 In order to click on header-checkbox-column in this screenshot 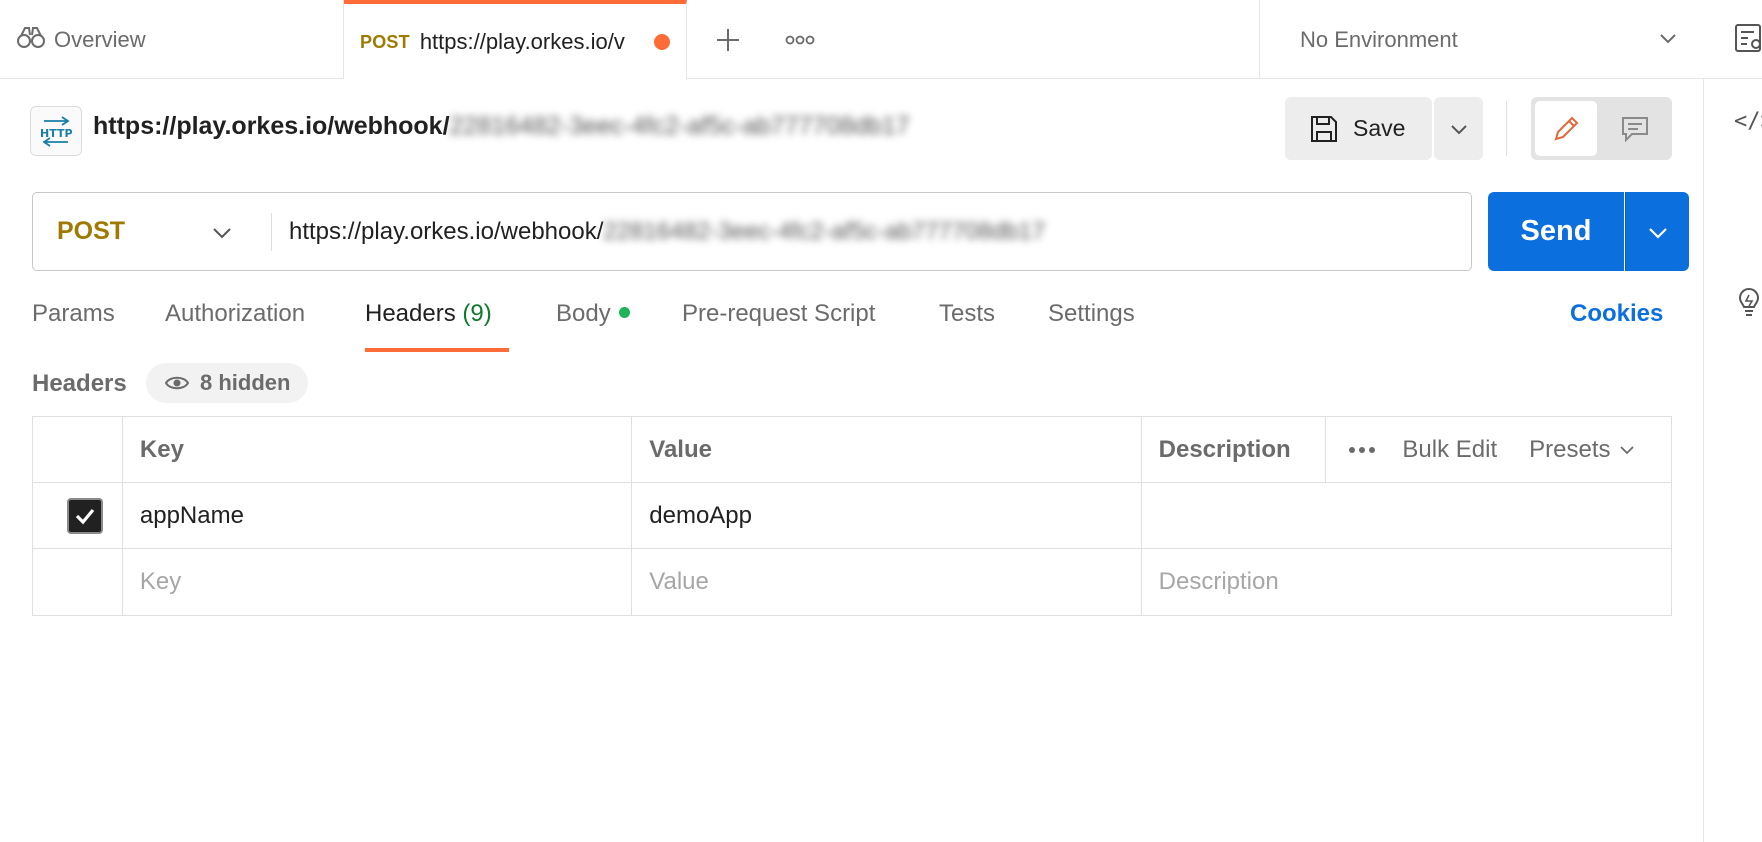, I will do `click(78, 449)`.